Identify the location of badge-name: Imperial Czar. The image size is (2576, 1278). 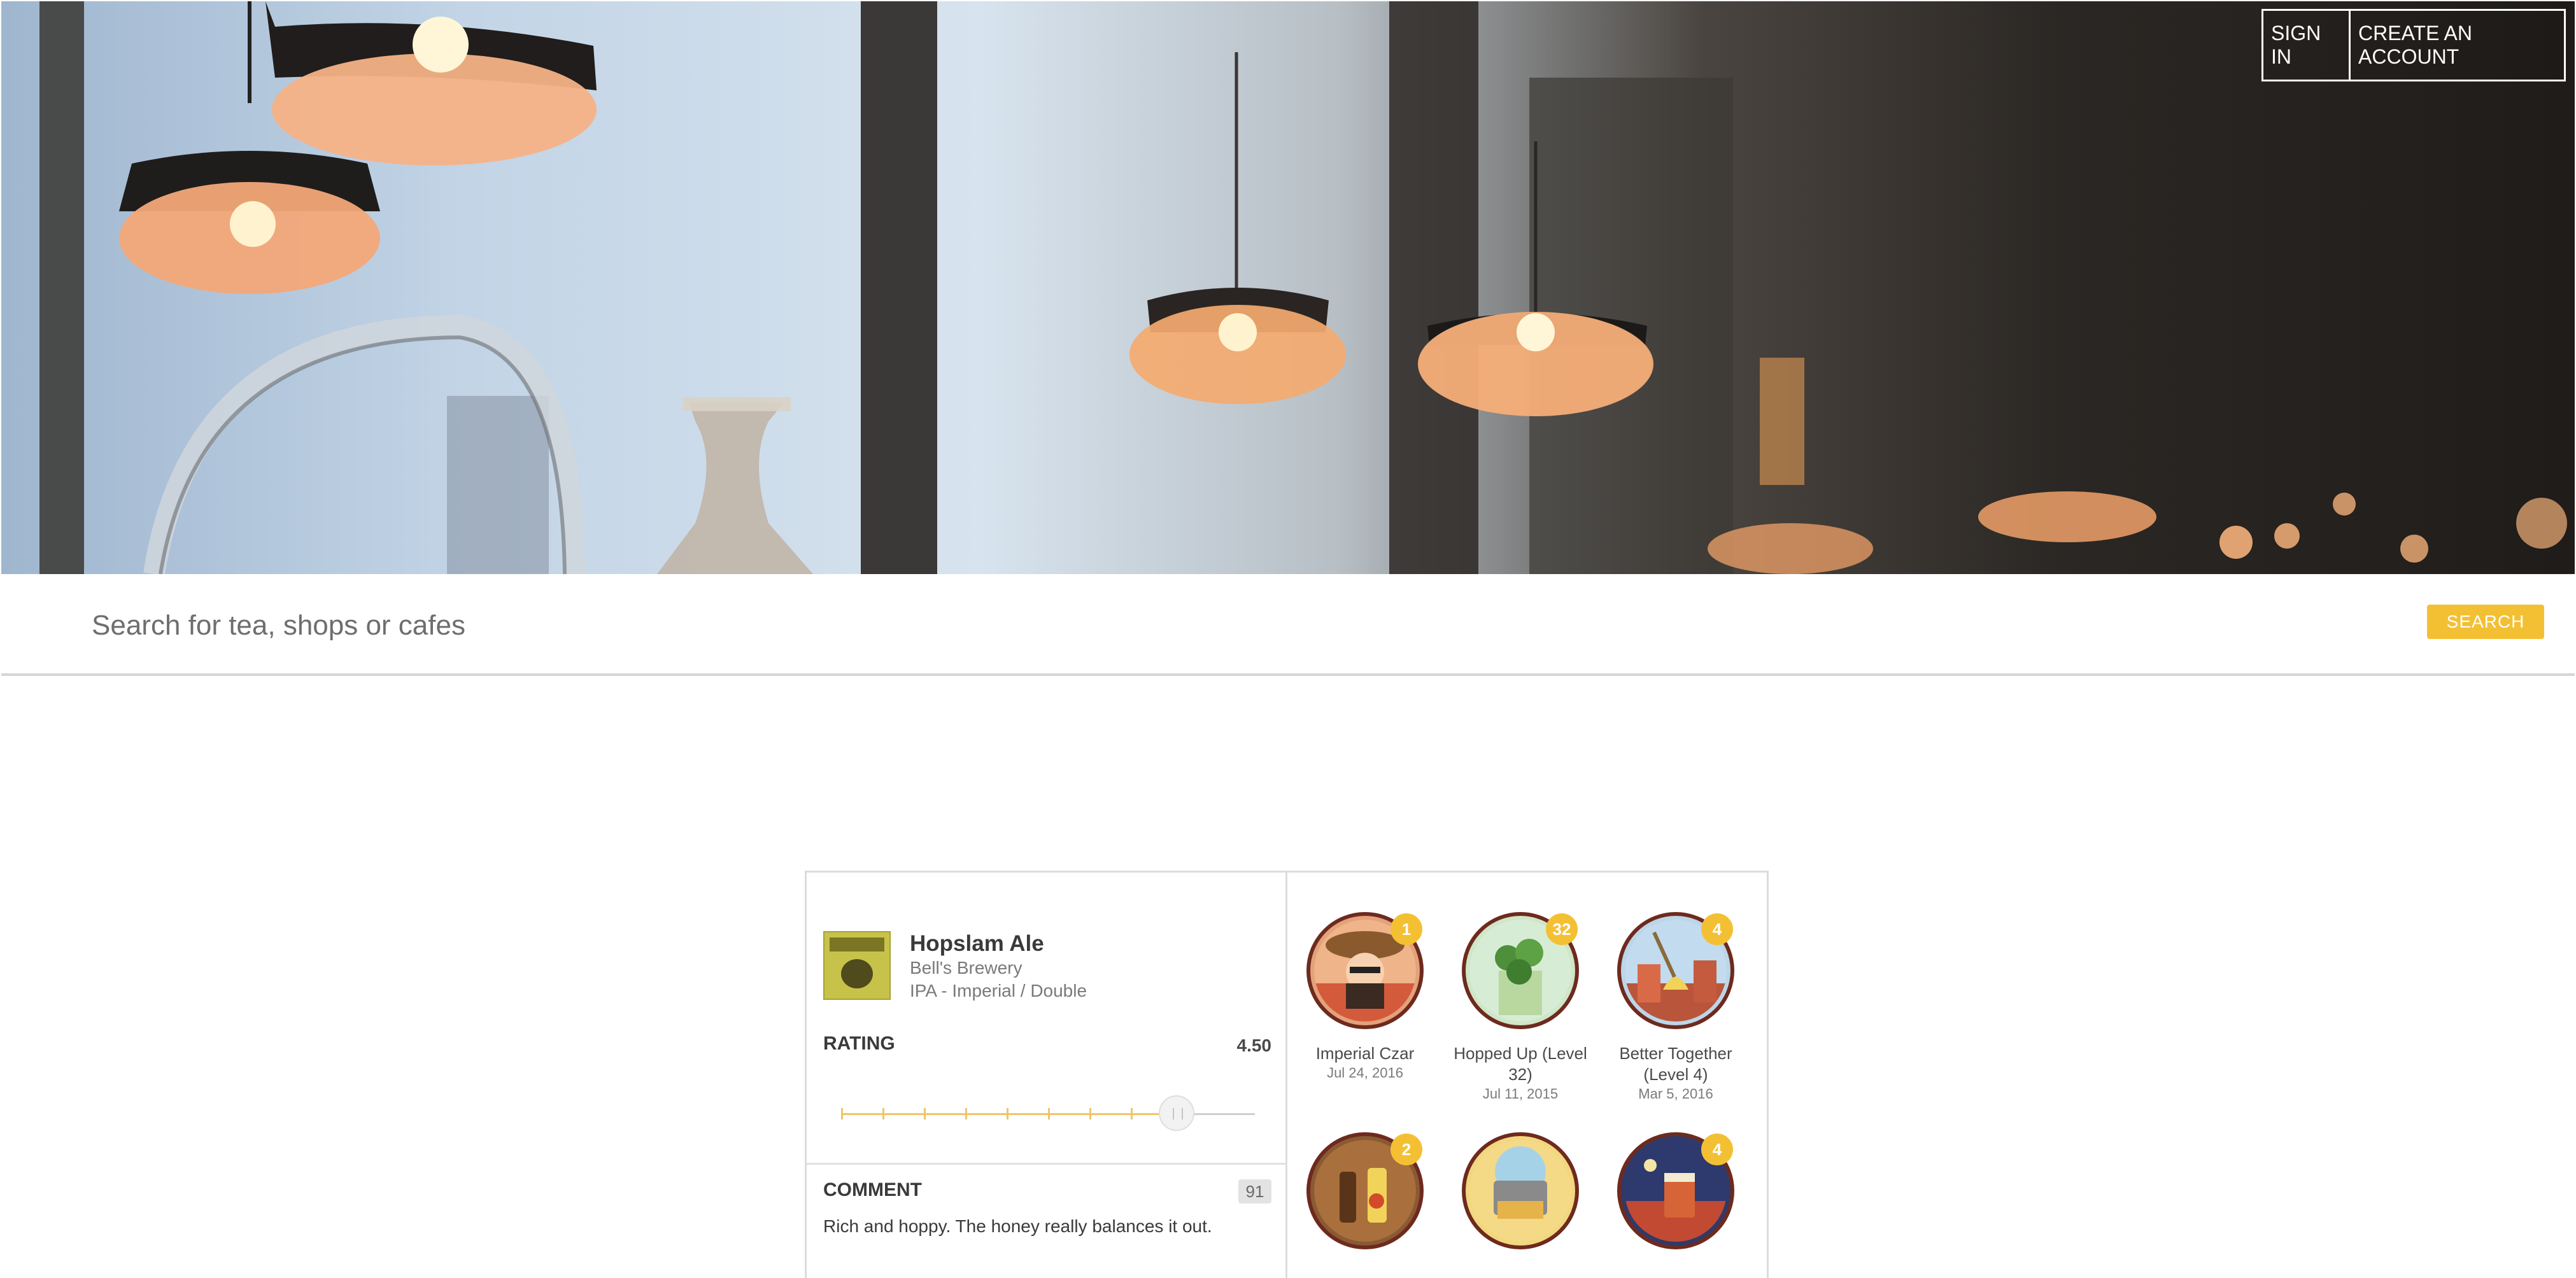
(1365, 1053).